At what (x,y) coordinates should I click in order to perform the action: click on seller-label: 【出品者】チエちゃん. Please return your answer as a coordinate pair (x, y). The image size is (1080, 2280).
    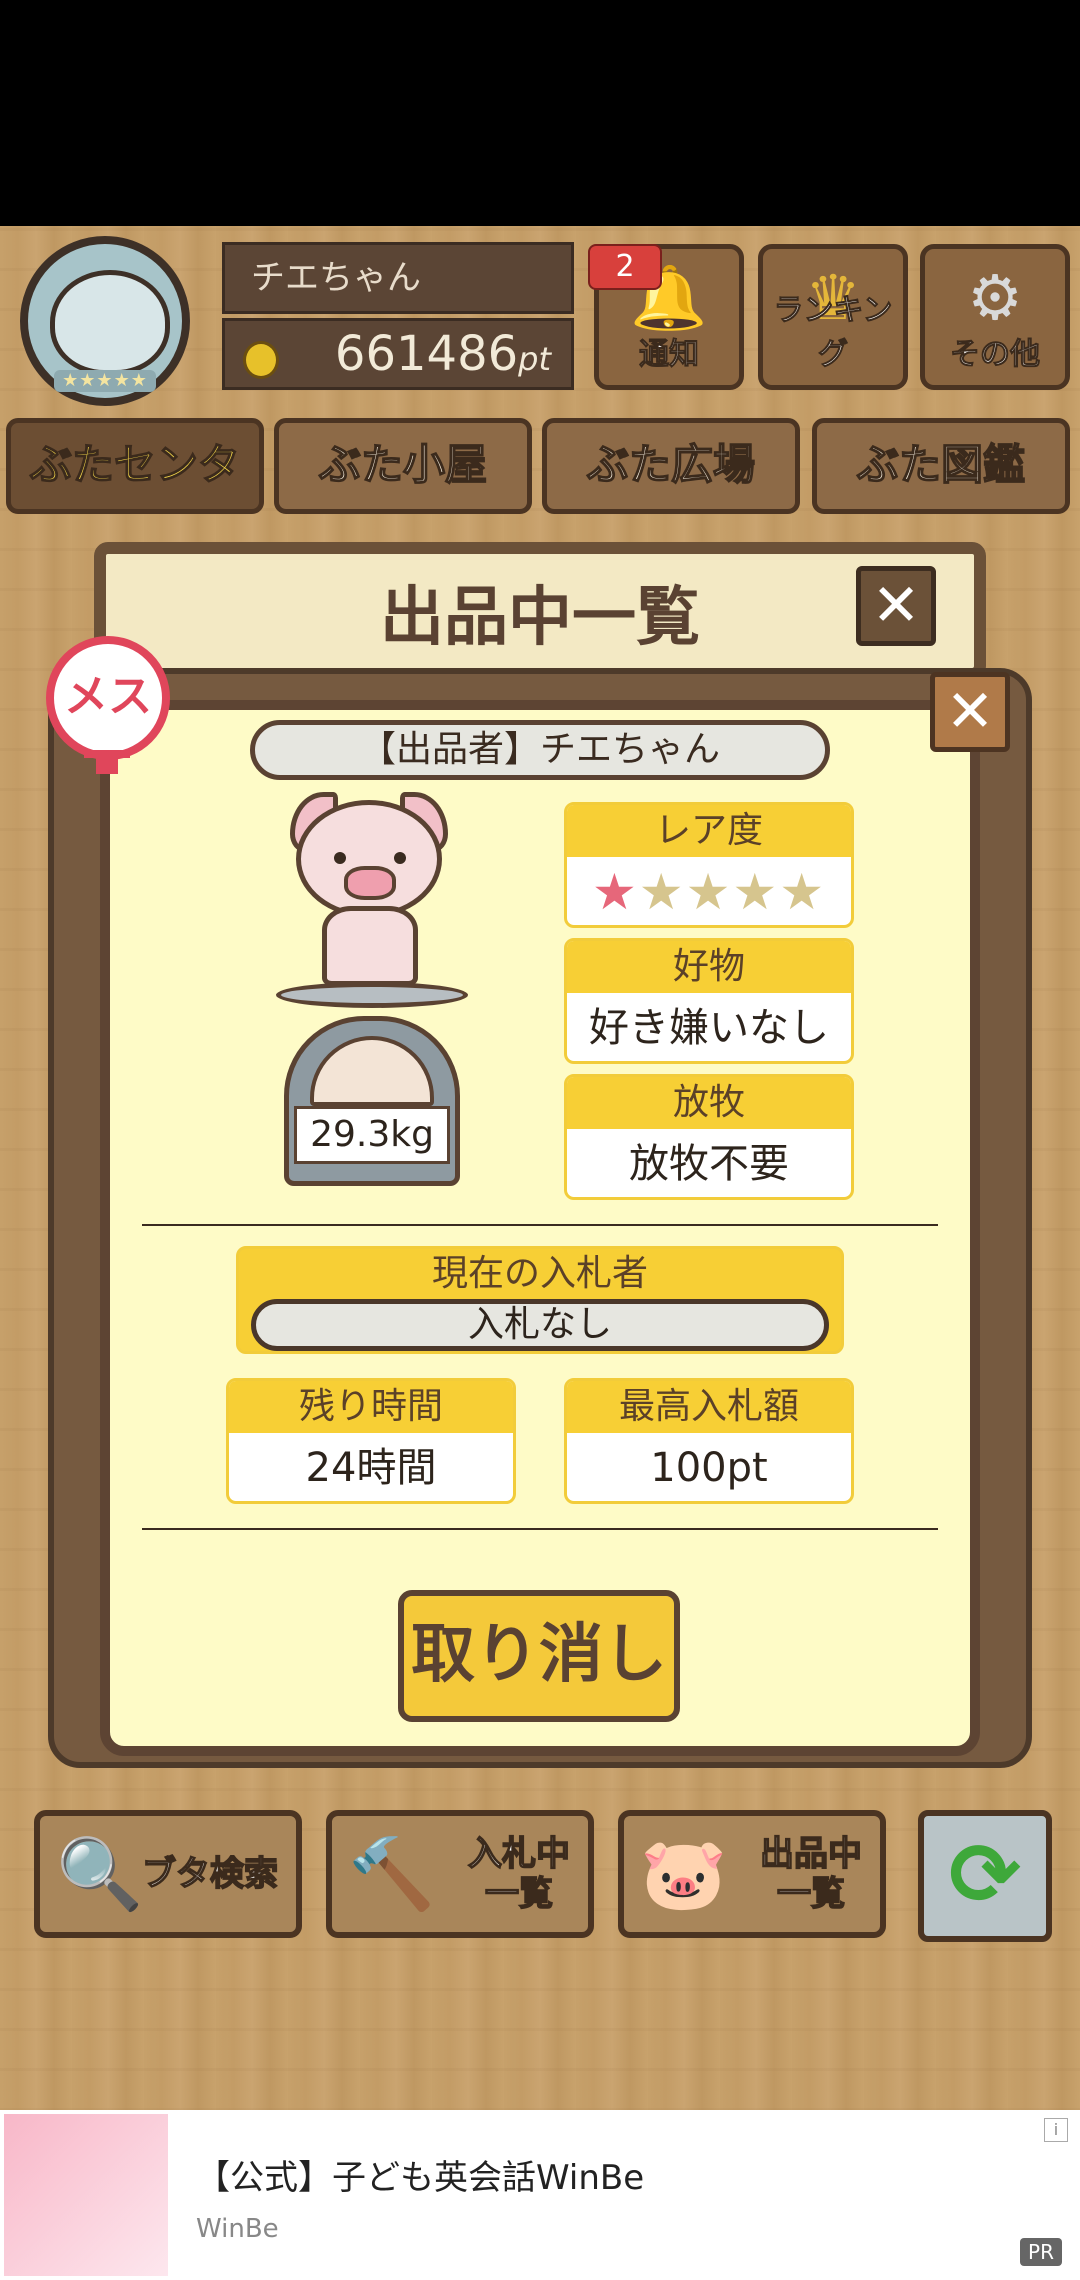
    Looking at the image, I should click on (540, 750).